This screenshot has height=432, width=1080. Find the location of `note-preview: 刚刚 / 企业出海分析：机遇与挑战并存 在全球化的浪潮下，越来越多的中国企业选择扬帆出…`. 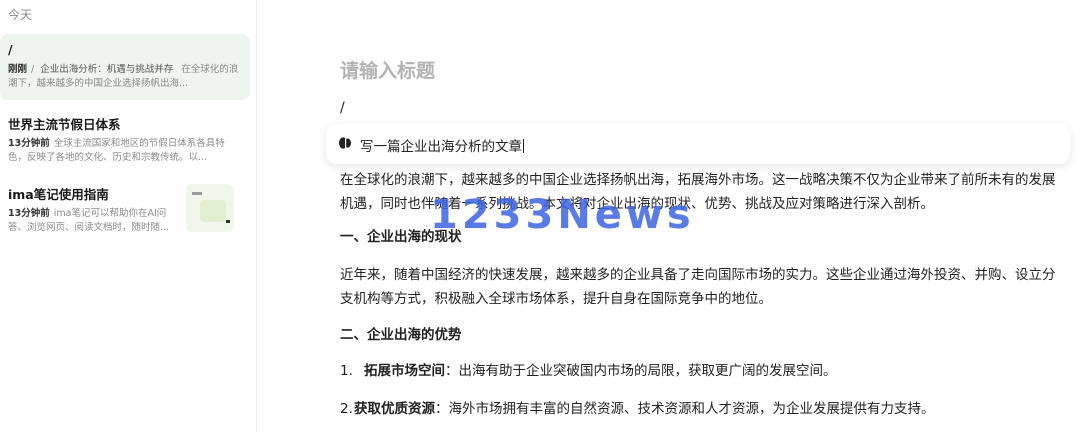

note-preview: 刚刚 / 企业出海分析：机遇与挑战并存 在全球化的浪潮下，越来越多的中国企业选择扬帆出… is located at coordinates (125, 77).